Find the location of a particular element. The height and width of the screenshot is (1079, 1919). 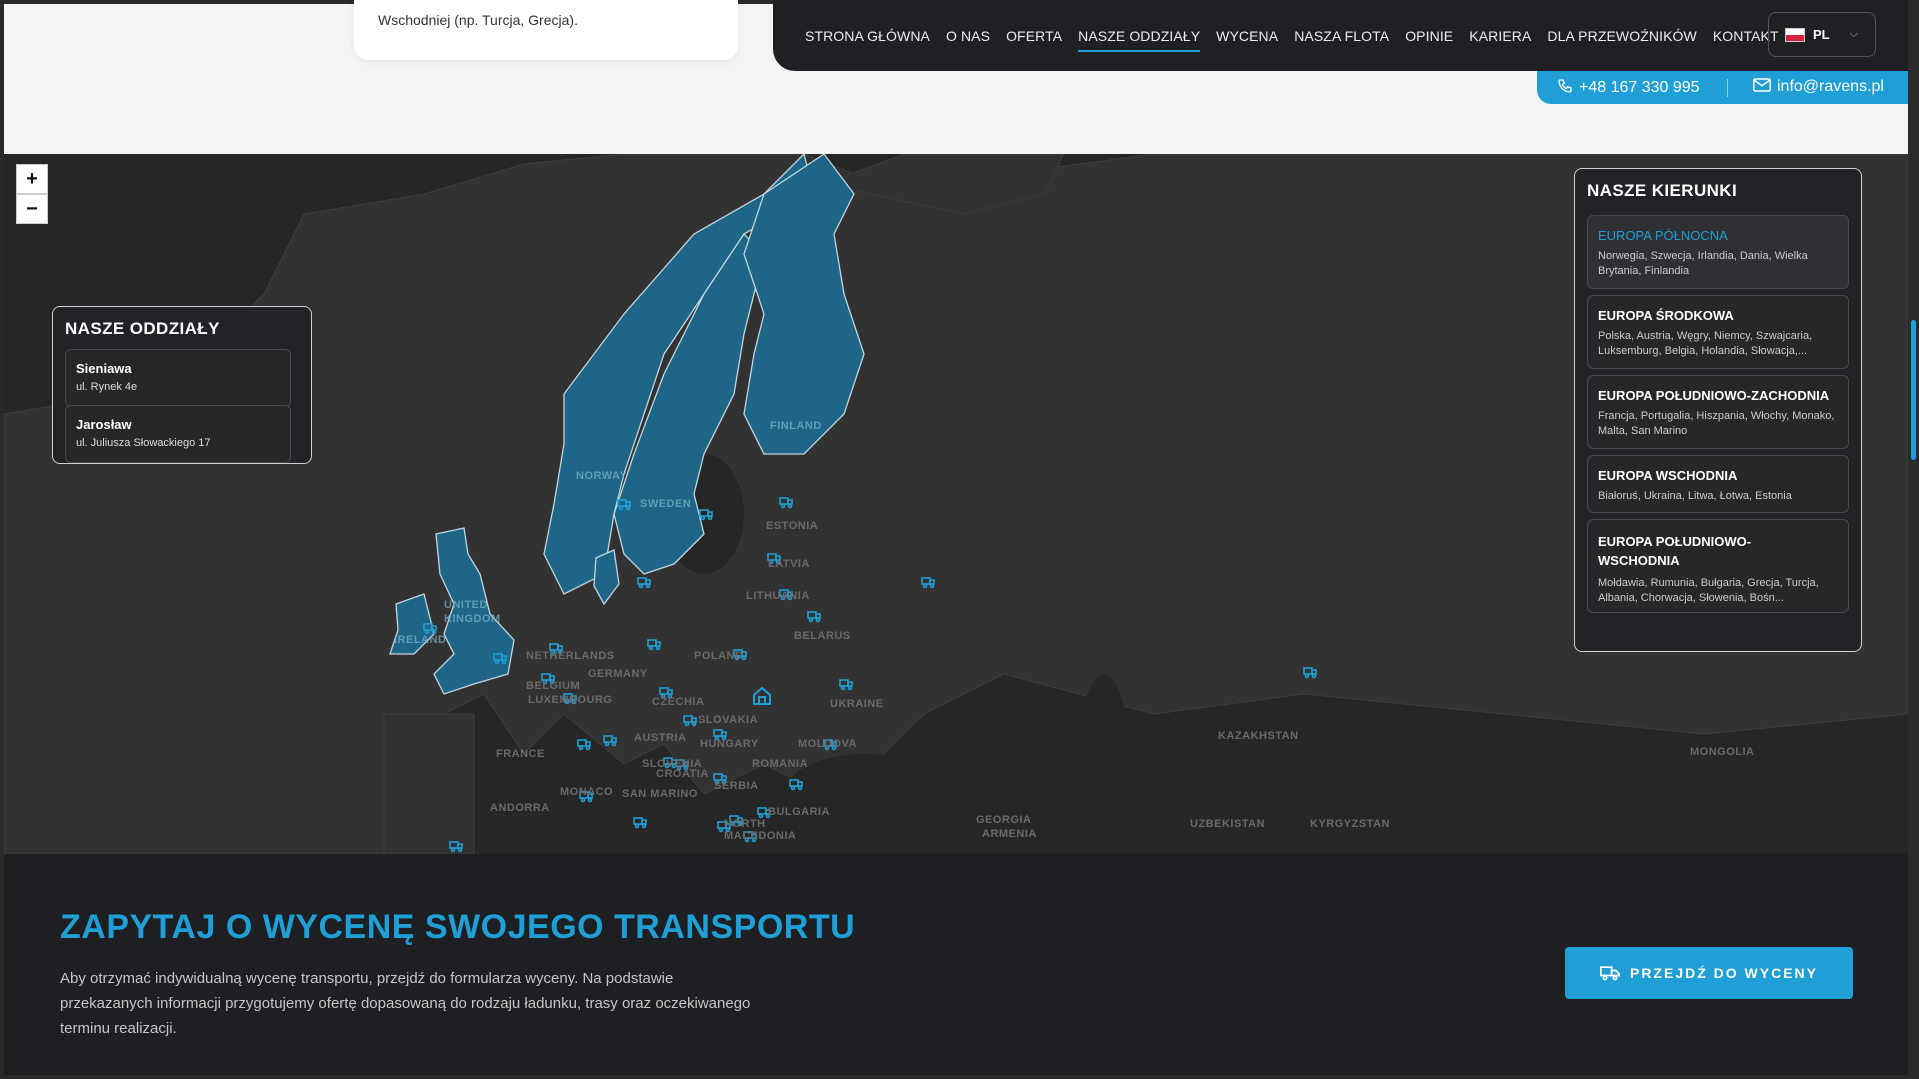

country-label: KYRGYZSTAN is located at coordinates (1350, 824).